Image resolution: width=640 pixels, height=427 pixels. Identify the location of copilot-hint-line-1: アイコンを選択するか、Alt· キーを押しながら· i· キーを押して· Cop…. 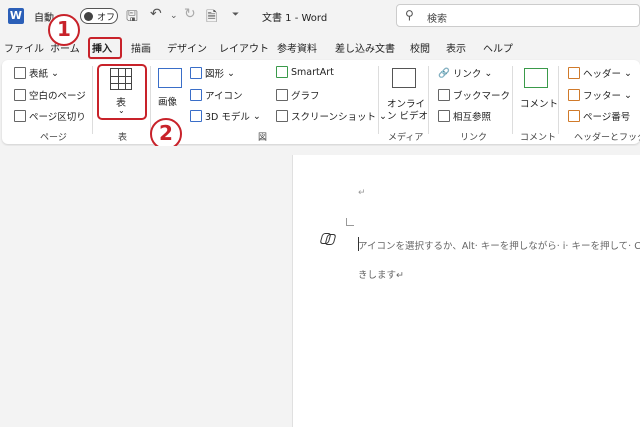
(499, 246).